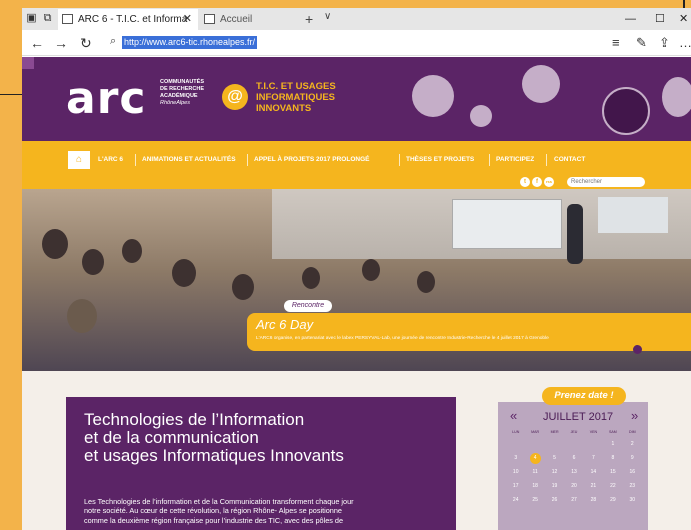  Describe the element at coordinates (573, 458) in the screenshot. I see `calendar-day: 6` at that location.